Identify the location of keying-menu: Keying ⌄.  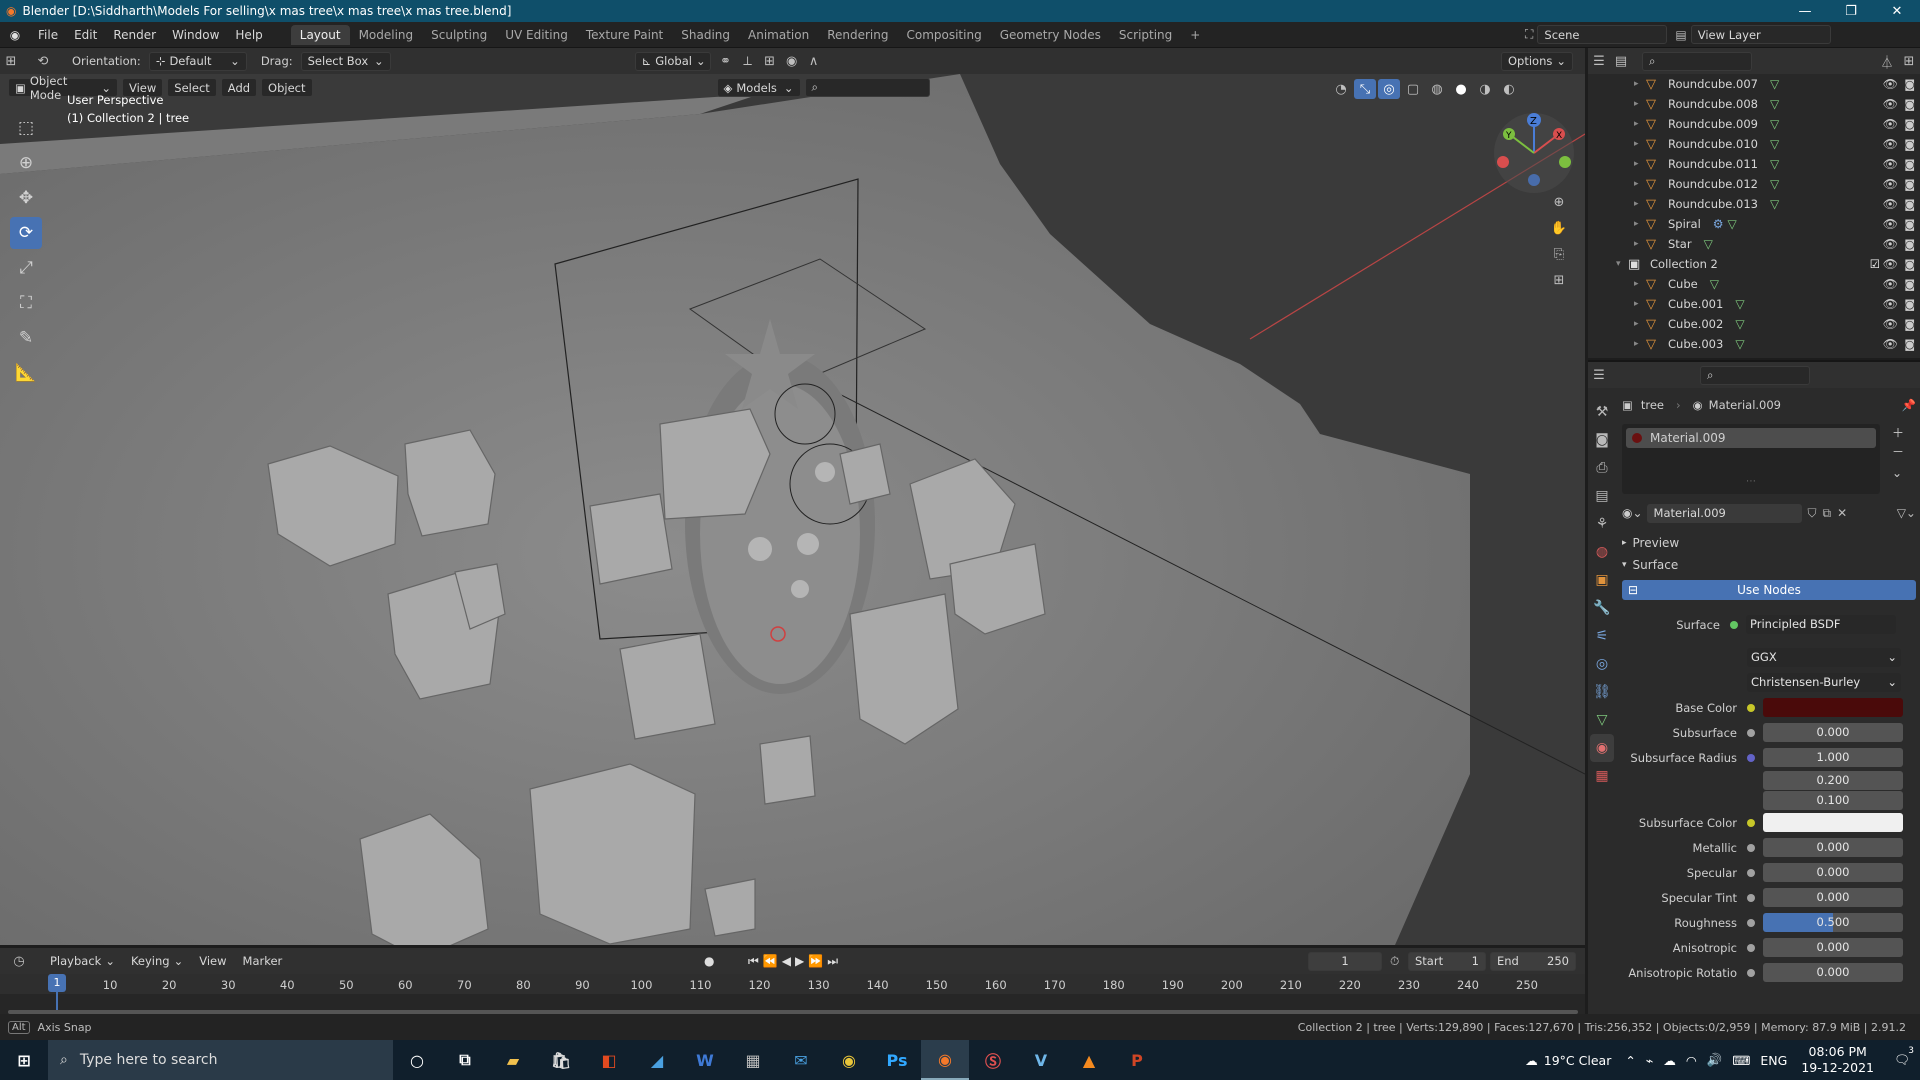
(157, 961).